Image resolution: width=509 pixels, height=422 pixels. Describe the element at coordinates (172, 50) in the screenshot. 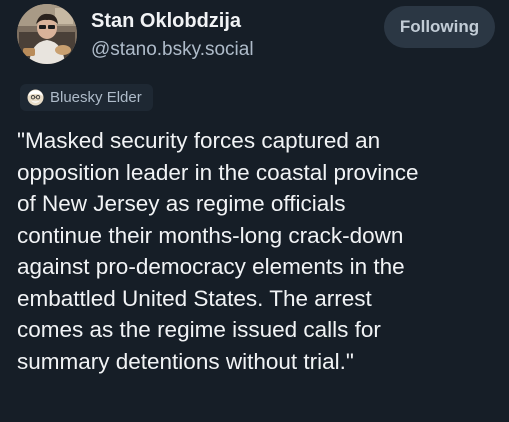

I see `author-handle: @stano.bsky.social` at that location.